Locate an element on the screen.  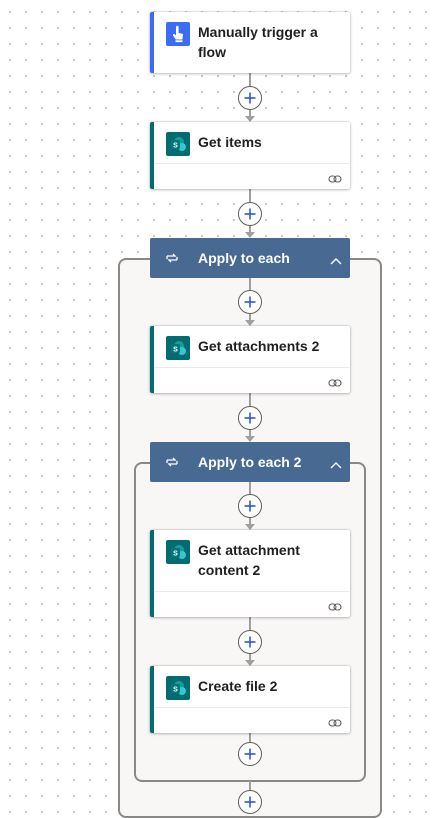
create-file-card: Create file 2 is located at coordinates (250, 699).